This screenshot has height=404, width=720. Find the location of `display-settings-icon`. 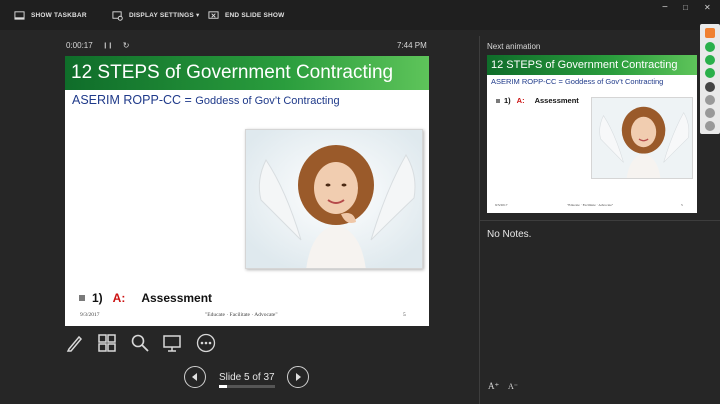

display-settings-icon is located at coordinates (117, 15).